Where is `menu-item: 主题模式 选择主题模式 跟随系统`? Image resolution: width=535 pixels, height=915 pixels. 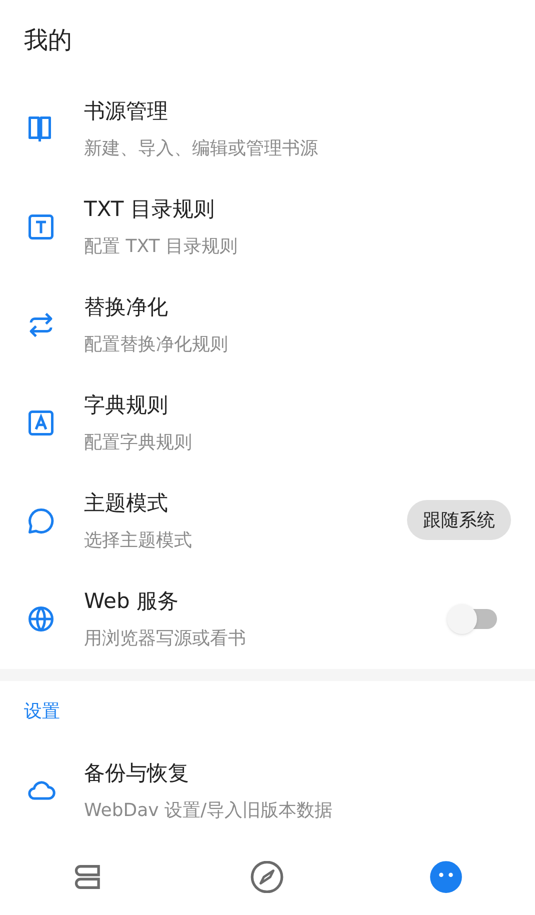
menu-item: 主题模式 选择主题模式 跟随系统 is located at coordinates (267, 521).